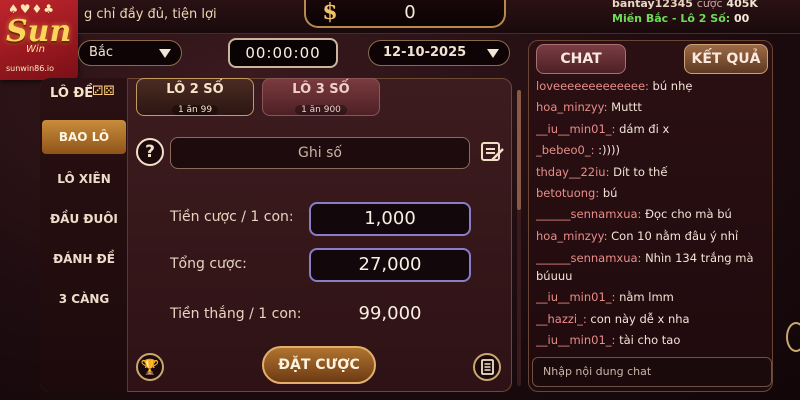 Image resolution: width=800 pixels, height=400 pixels. I want to click on chat-message: hoa_minzyy: Con 10 nằm đâu ý nhỉ, so click(654, 236).